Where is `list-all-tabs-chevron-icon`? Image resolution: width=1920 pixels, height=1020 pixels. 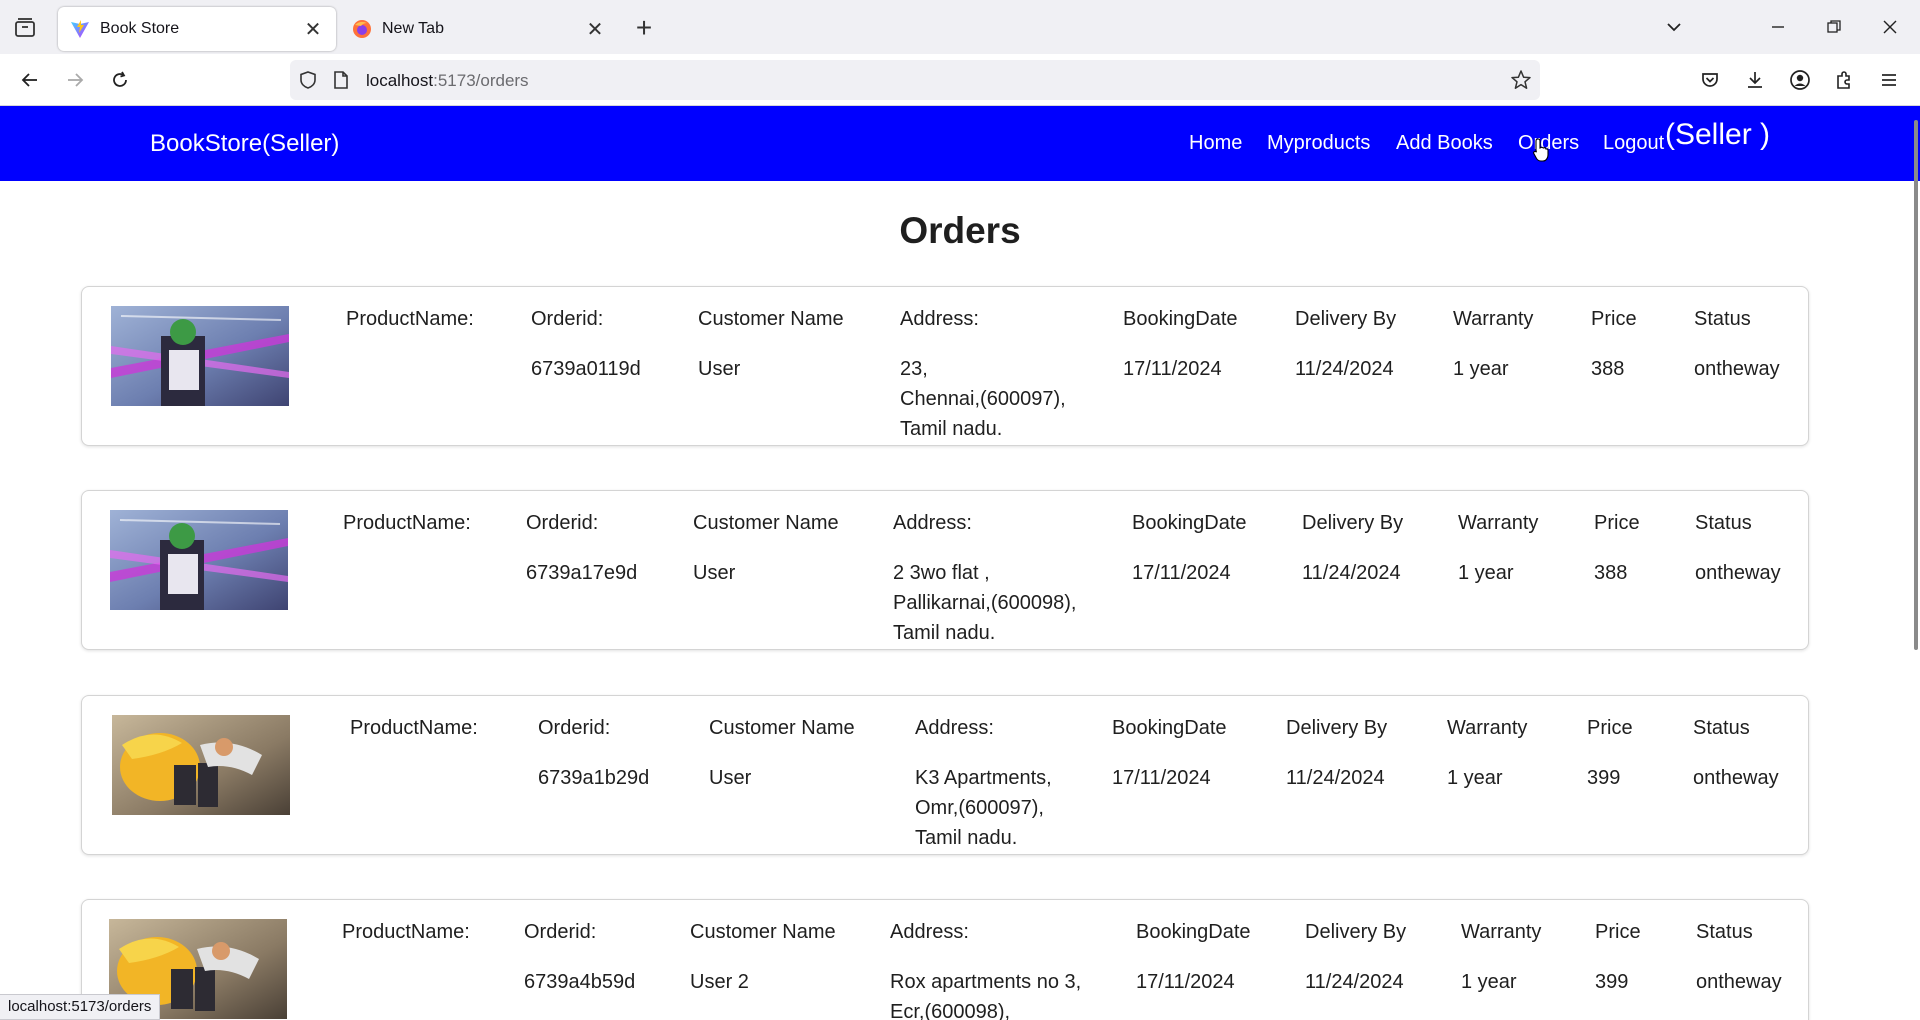 list-all-tabs-chevron-icon is located at coordinates (1674, 27).